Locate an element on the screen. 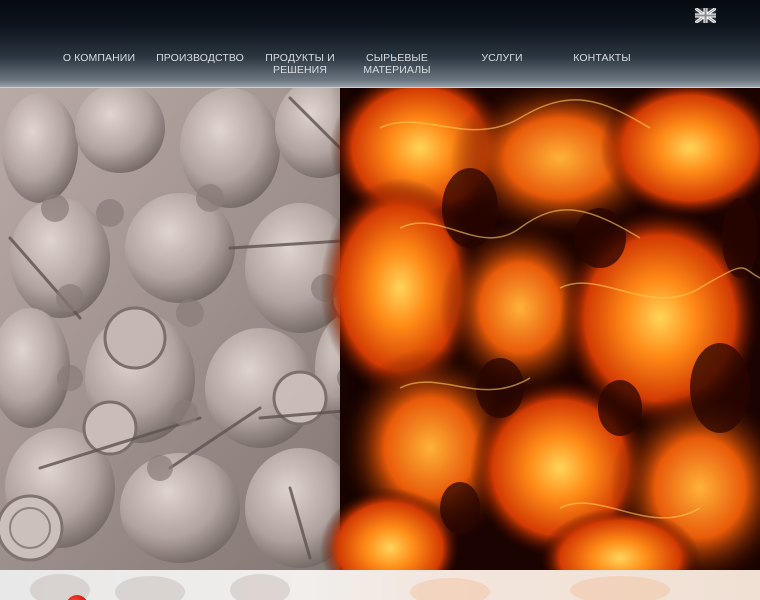  nav-item-services: УСЛУГИ is located at coordinates (502, 58).